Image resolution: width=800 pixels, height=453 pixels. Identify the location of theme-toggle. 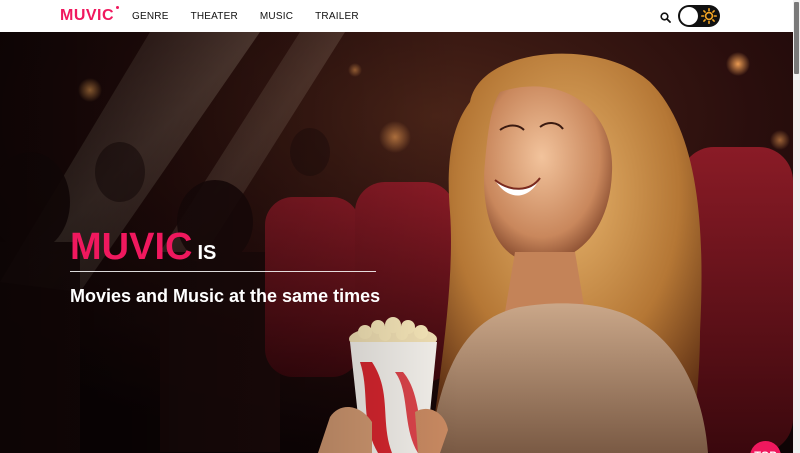
(699, 16).